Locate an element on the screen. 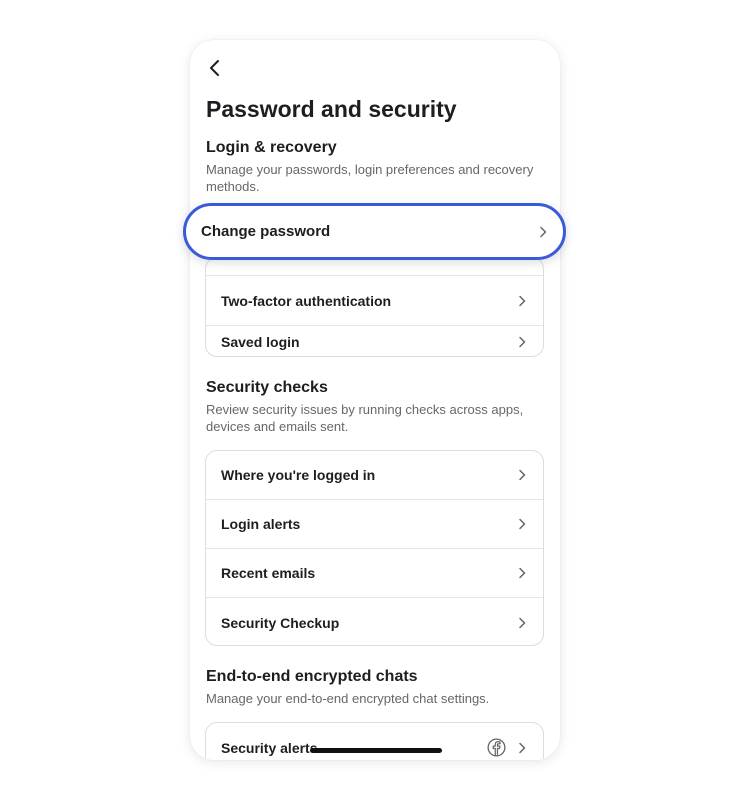 The height and width of the screenshot is (800, 750). section-title-e2e-chats: End-to-end encrypted chats is located at coordinates (312, 676).